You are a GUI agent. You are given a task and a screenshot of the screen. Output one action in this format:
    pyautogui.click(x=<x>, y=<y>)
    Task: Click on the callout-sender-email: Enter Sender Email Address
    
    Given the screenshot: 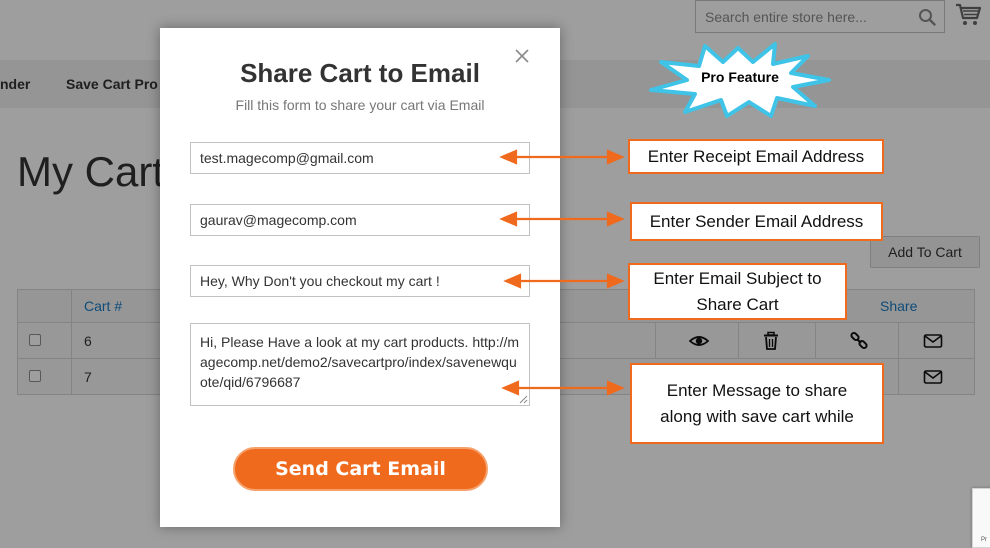 What is the action you would take?
    pyautogui.click(x=756, y=221)
    